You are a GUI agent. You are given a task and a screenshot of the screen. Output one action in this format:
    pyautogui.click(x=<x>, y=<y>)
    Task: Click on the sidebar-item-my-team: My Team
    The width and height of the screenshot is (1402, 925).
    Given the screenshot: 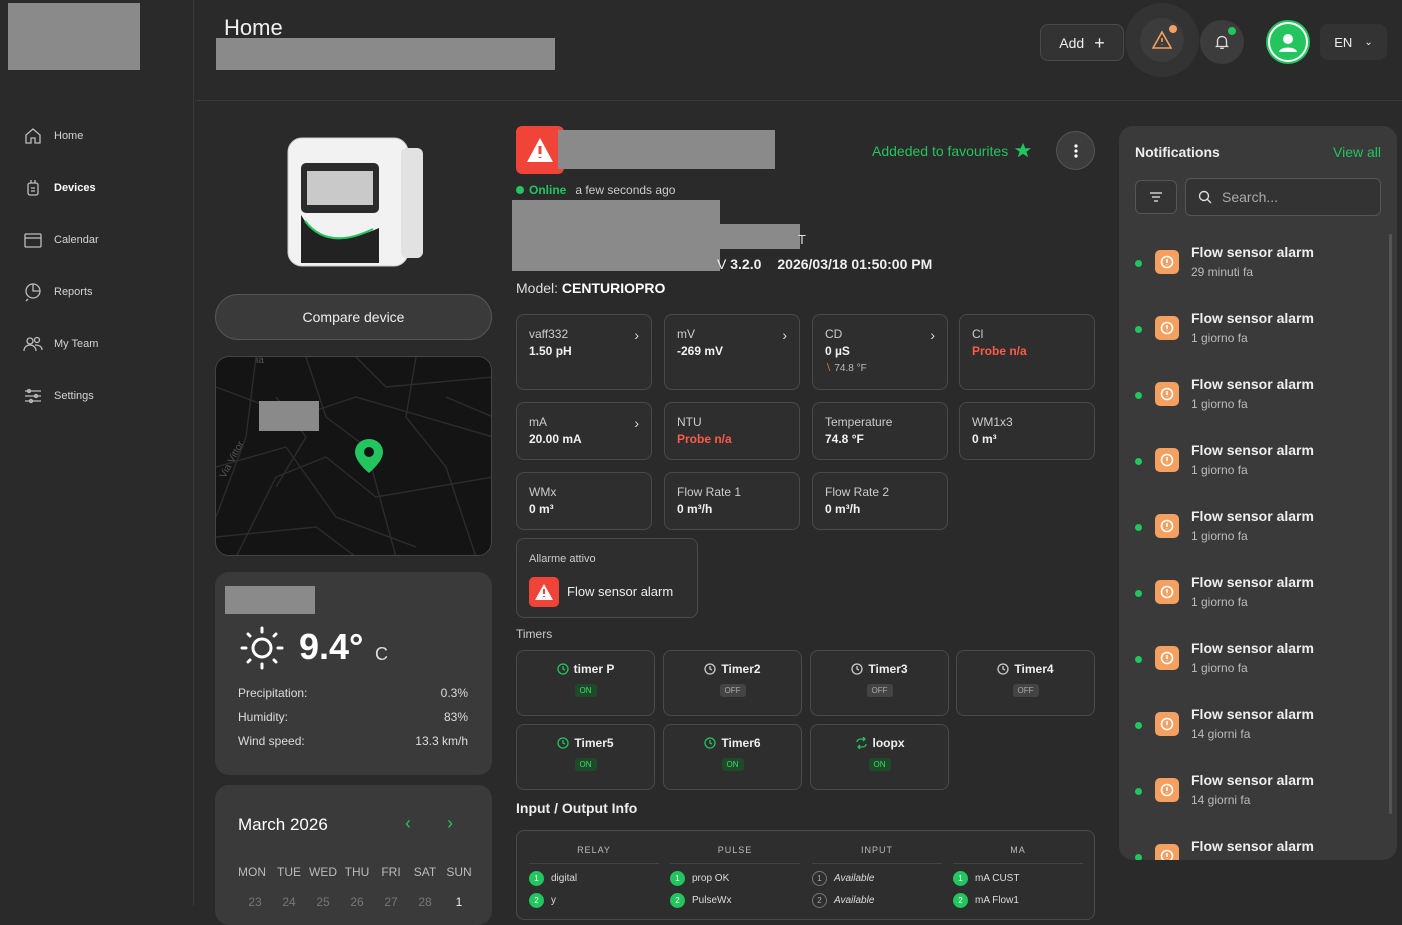 What is the action you would take?
    pyautogui.click(x=97, y=344)
    